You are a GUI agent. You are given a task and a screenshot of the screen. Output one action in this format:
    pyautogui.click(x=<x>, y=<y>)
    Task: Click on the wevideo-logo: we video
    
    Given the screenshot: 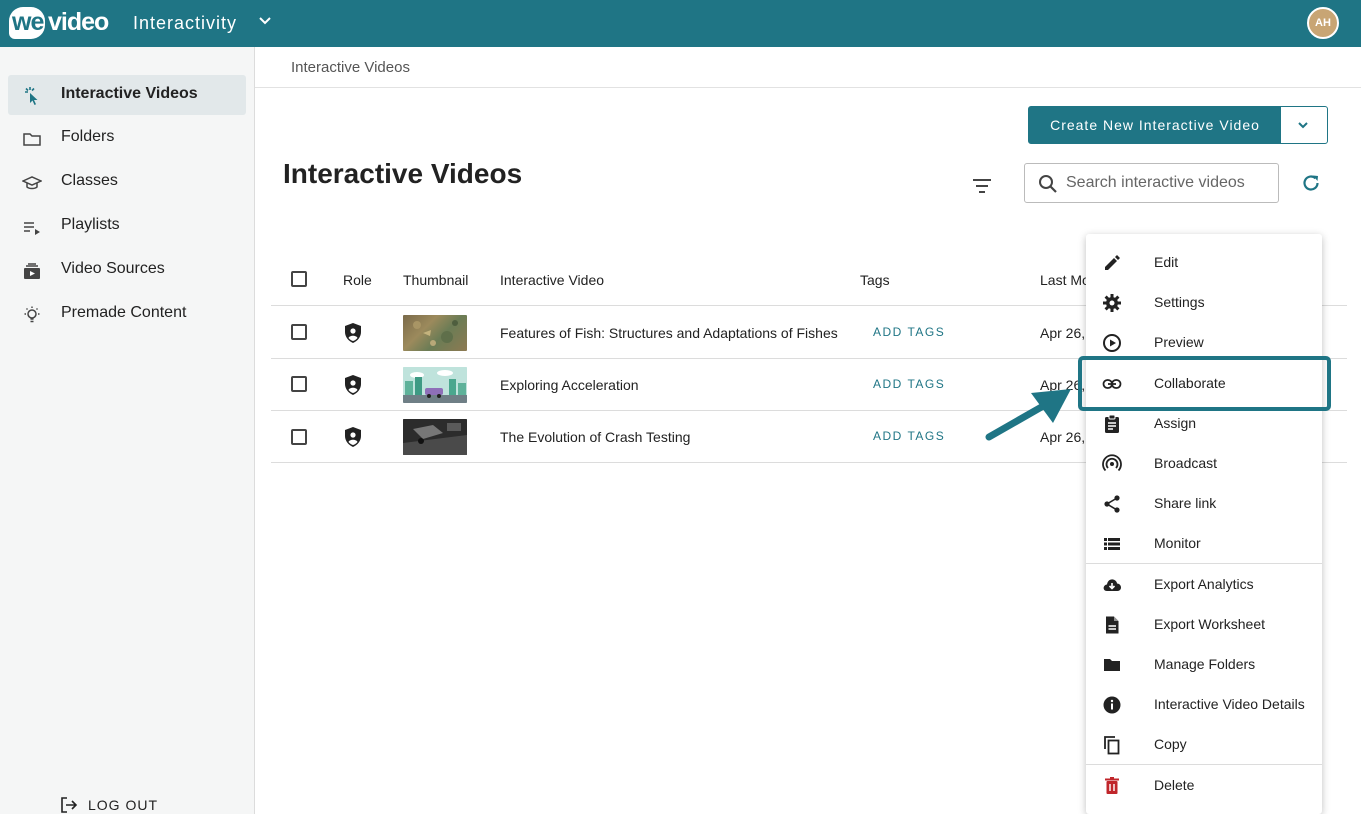 What is the action you would take?
    pyautogui.click(x=59, y=23)
    